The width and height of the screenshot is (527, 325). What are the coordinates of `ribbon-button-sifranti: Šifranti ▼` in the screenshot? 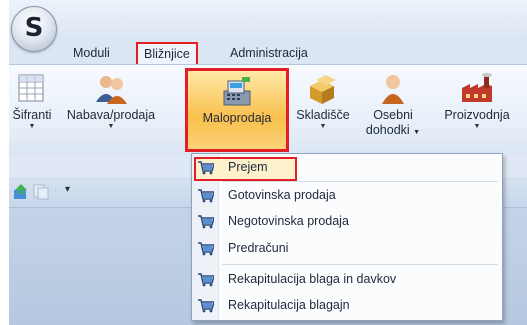 It's located at (32, 101).